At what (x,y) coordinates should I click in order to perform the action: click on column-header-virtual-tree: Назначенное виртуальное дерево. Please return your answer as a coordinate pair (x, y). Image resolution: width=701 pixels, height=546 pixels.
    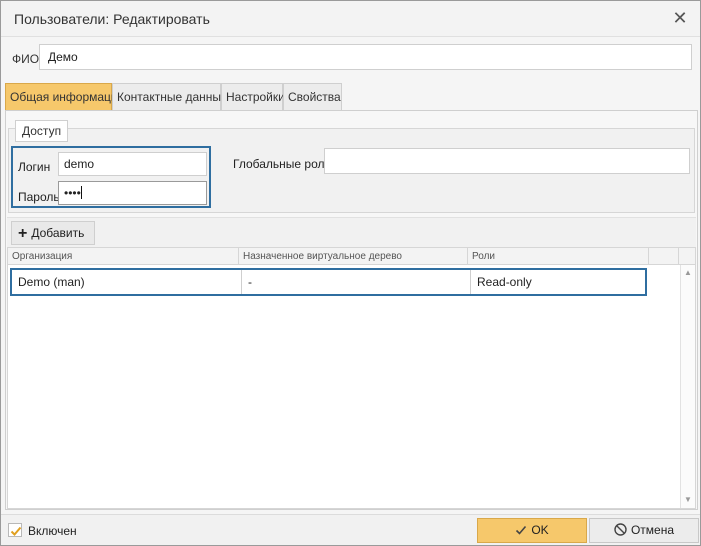
    Looking at the image, I should click on (353, 256).